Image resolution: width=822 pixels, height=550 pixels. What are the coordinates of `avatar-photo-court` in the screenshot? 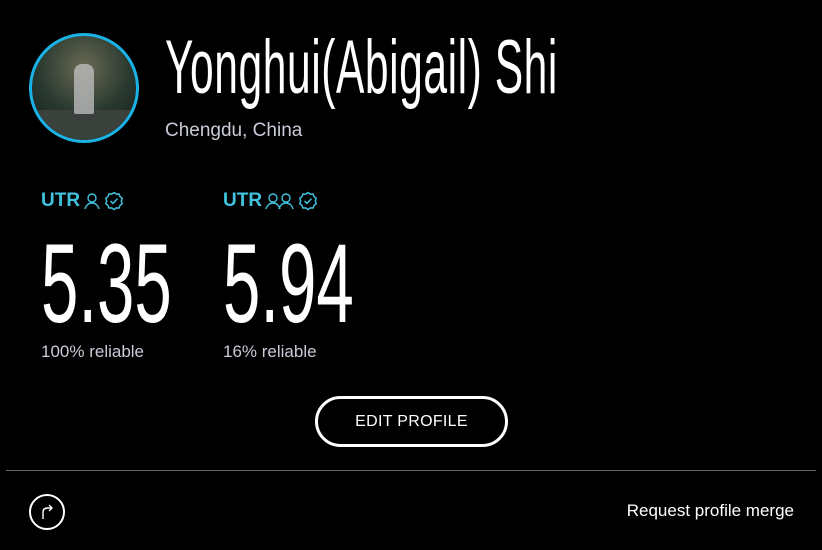 It's located at (84, 125).